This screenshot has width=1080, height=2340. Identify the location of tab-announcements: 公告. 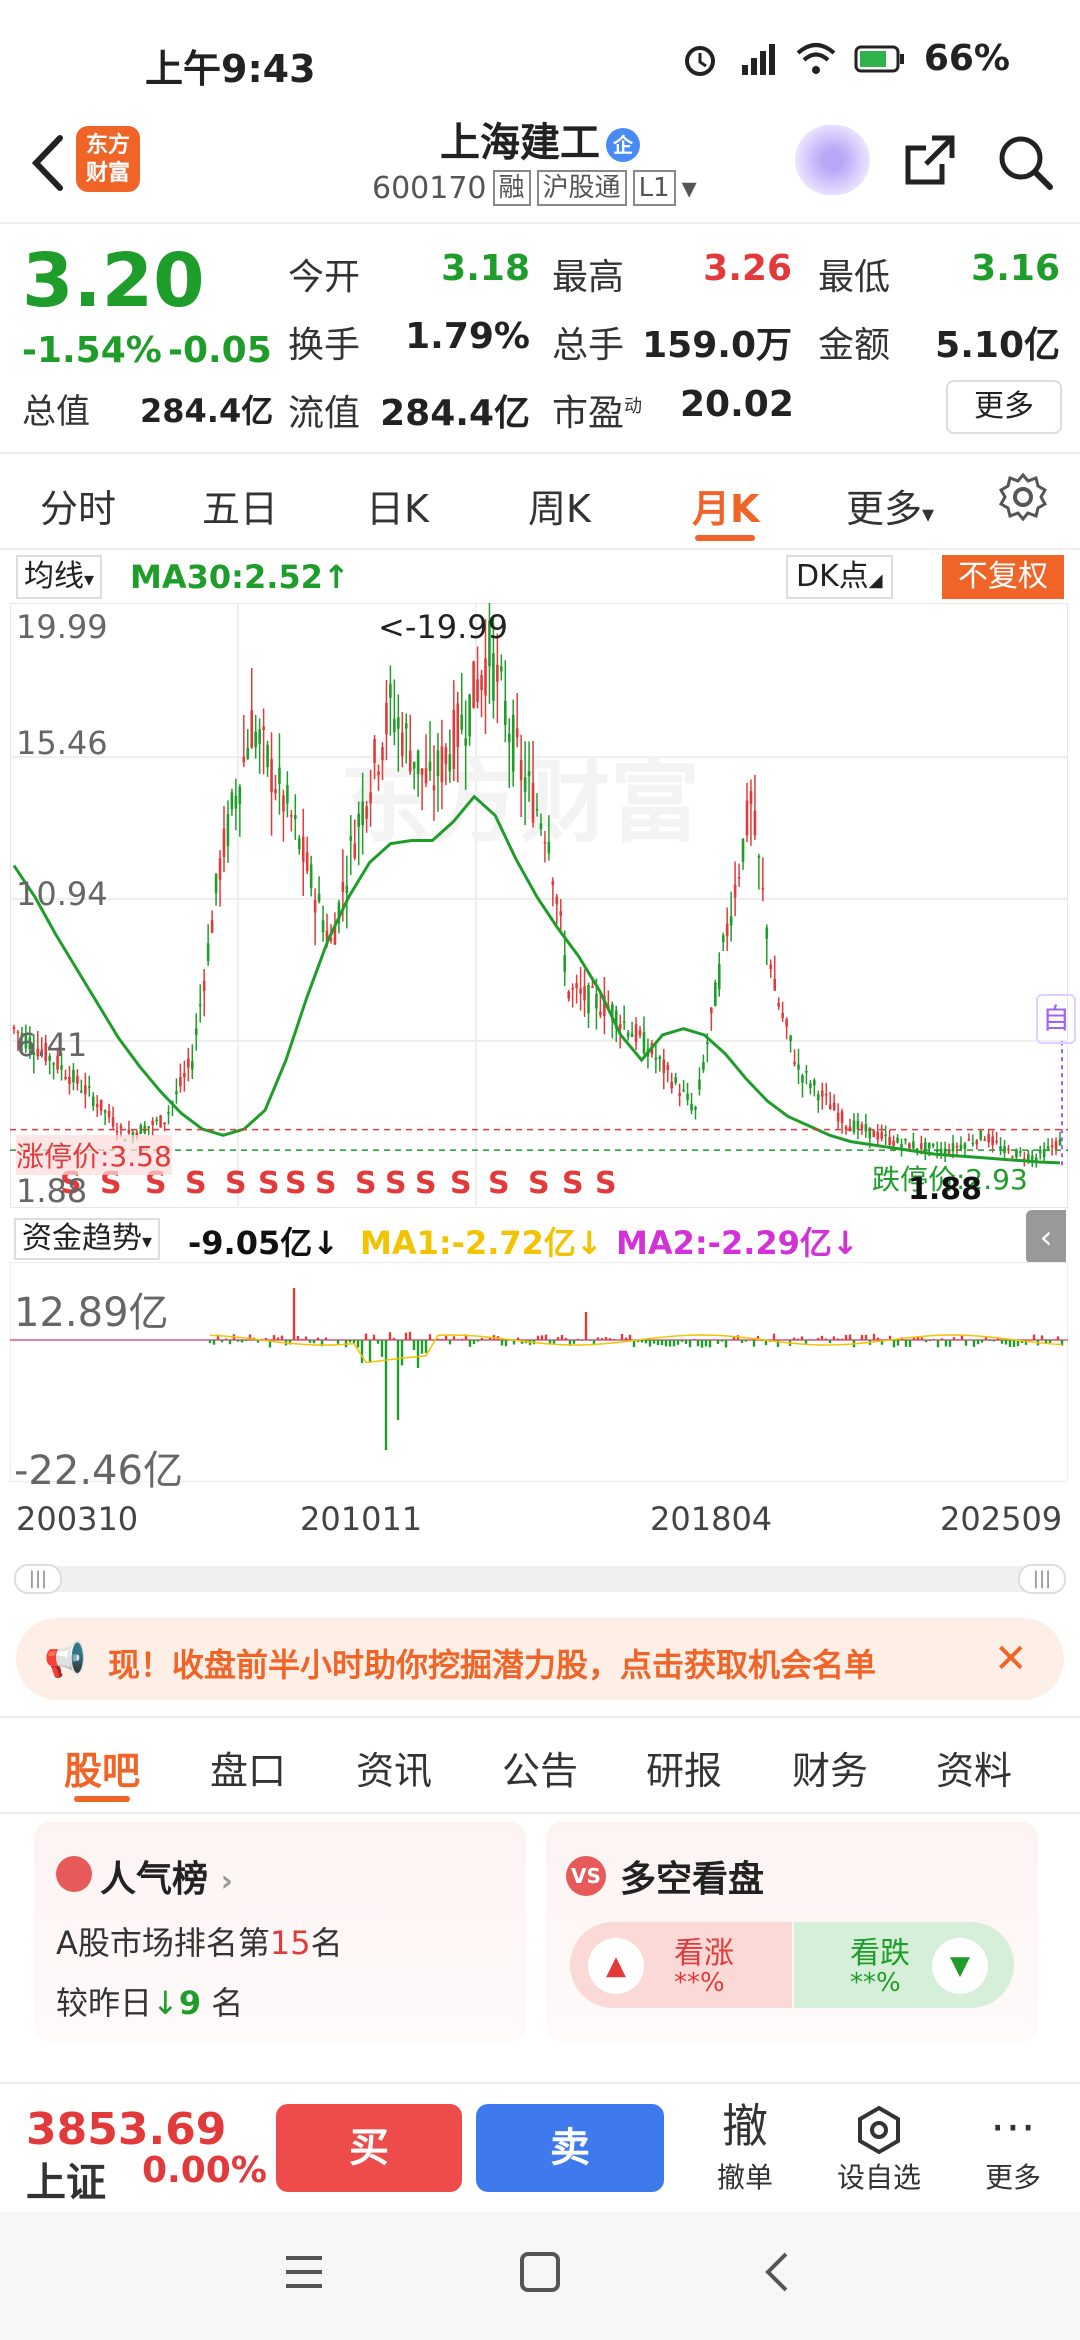
(540, 1767).